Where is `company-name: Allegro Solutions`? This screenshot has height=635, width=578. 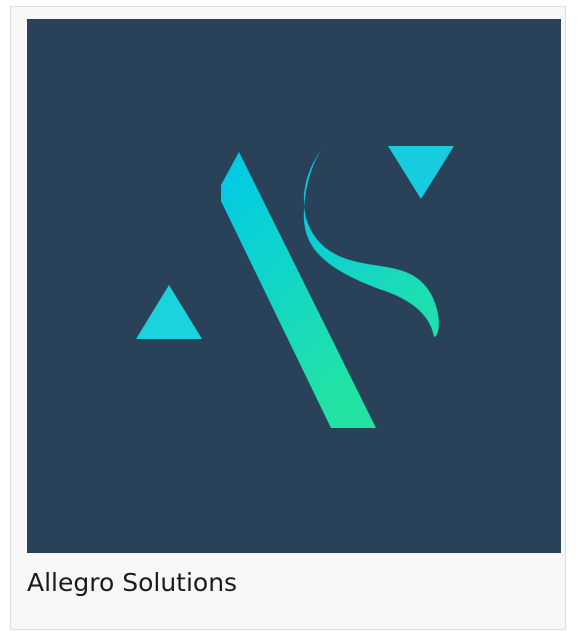 company-name: Allegro Solutions is located at coordinates (132, 583).